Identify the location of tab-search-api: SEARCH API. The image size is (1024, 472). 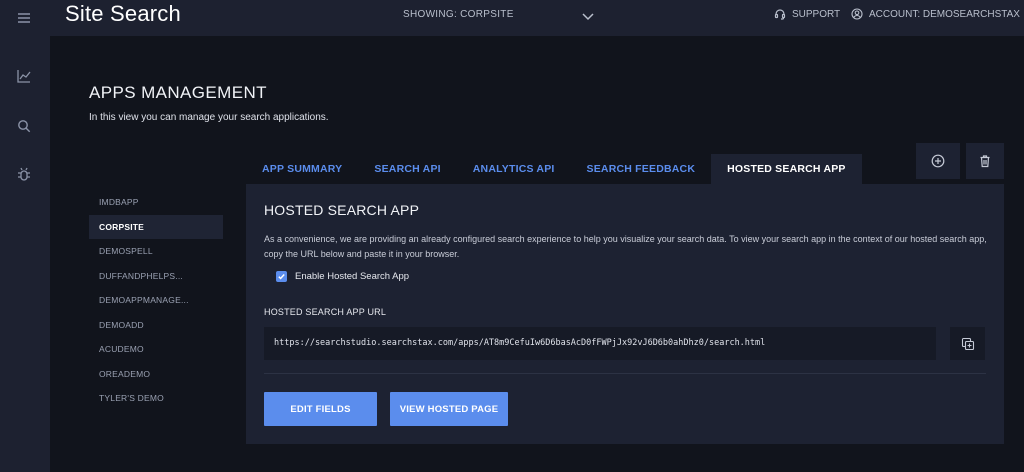
(407, 169).